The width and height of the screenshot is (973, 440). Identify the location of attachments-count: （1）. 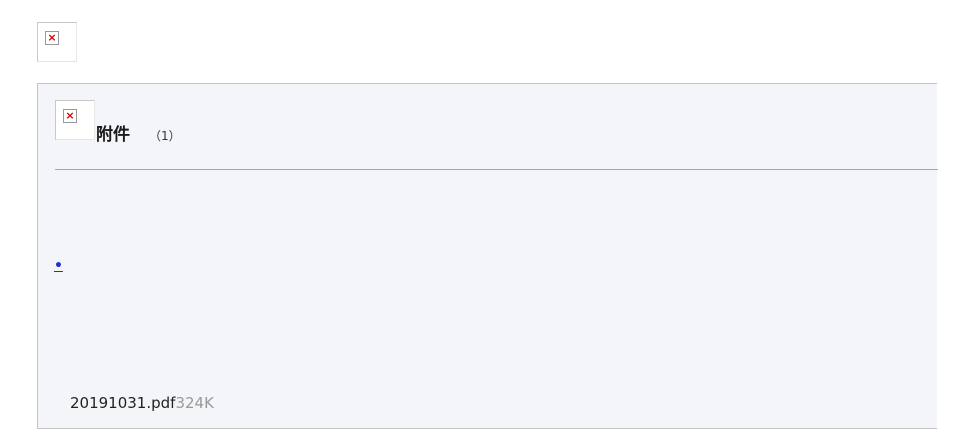
(165, 136).